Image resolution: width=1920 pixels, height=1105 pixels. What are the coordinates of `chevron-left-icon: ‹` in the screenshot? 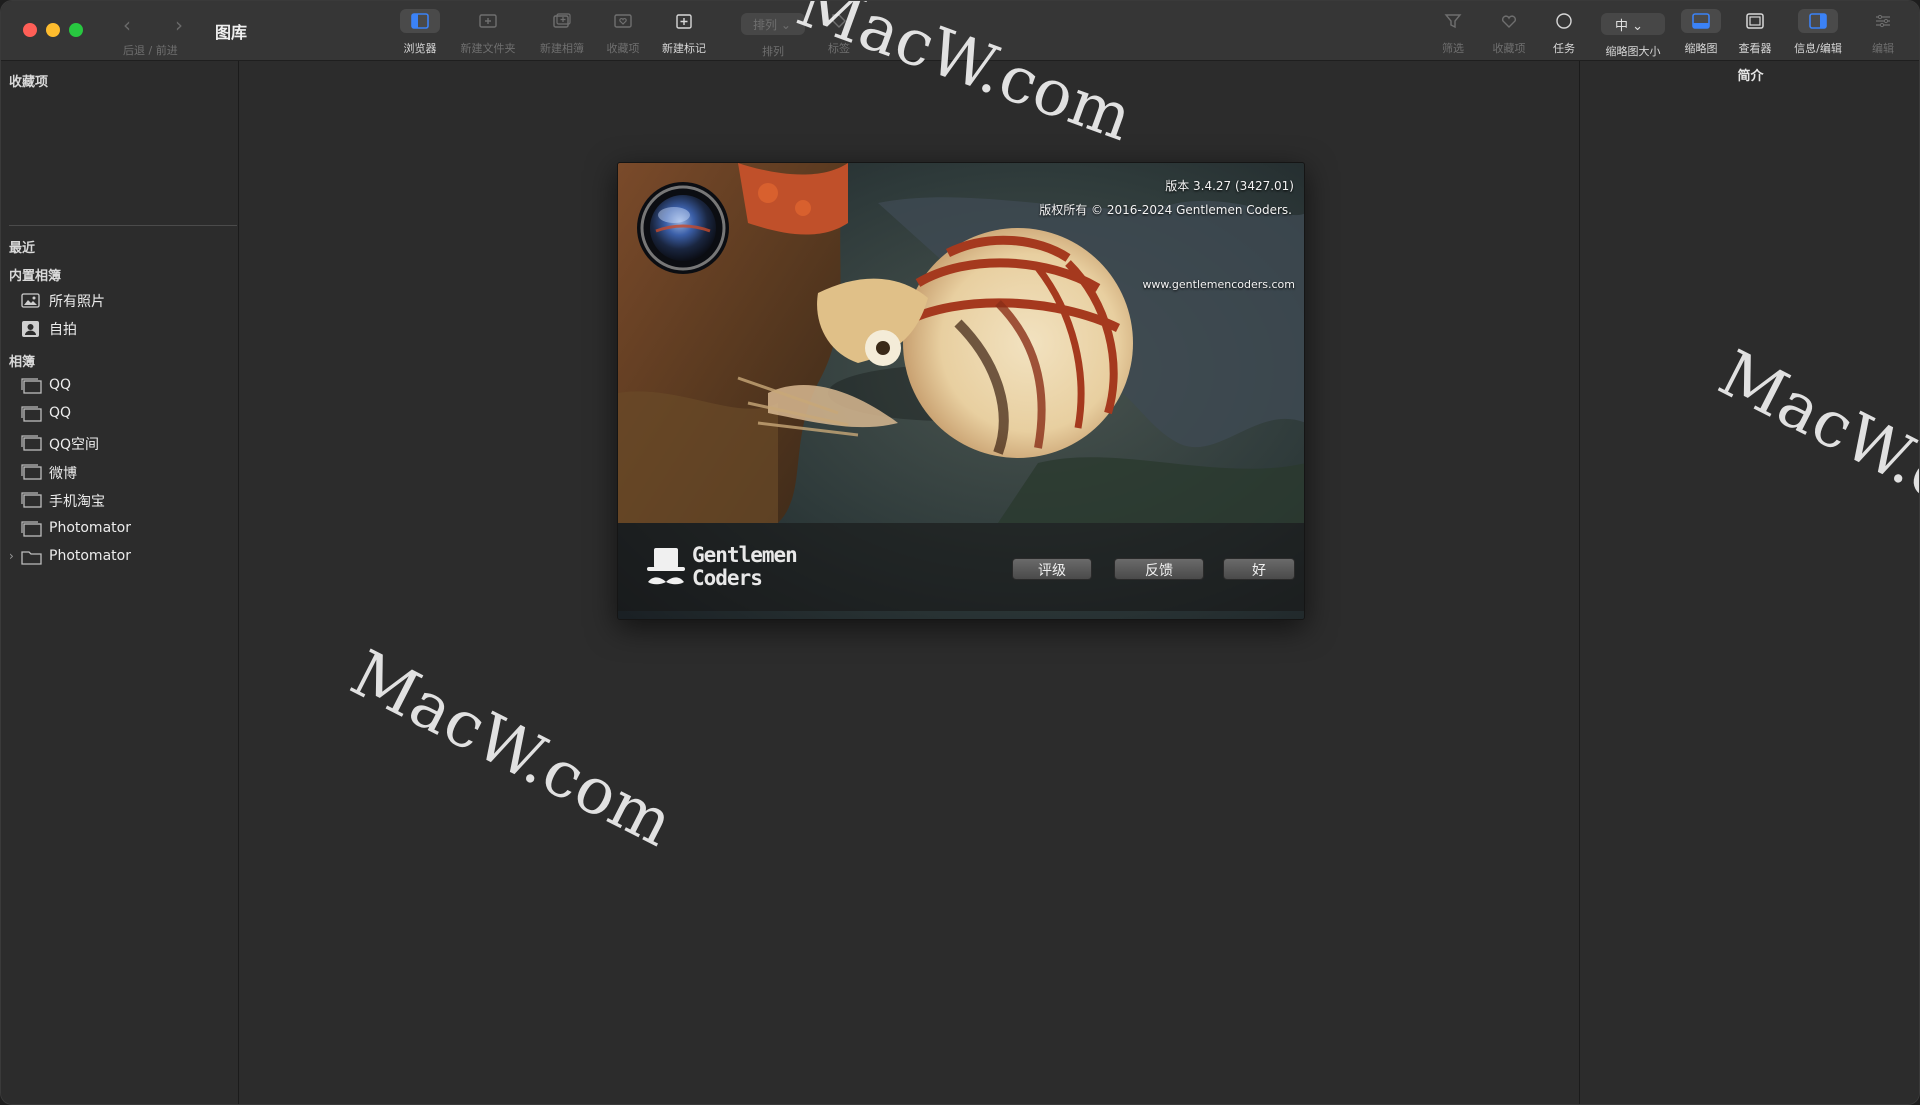 It's located at (127, 25).